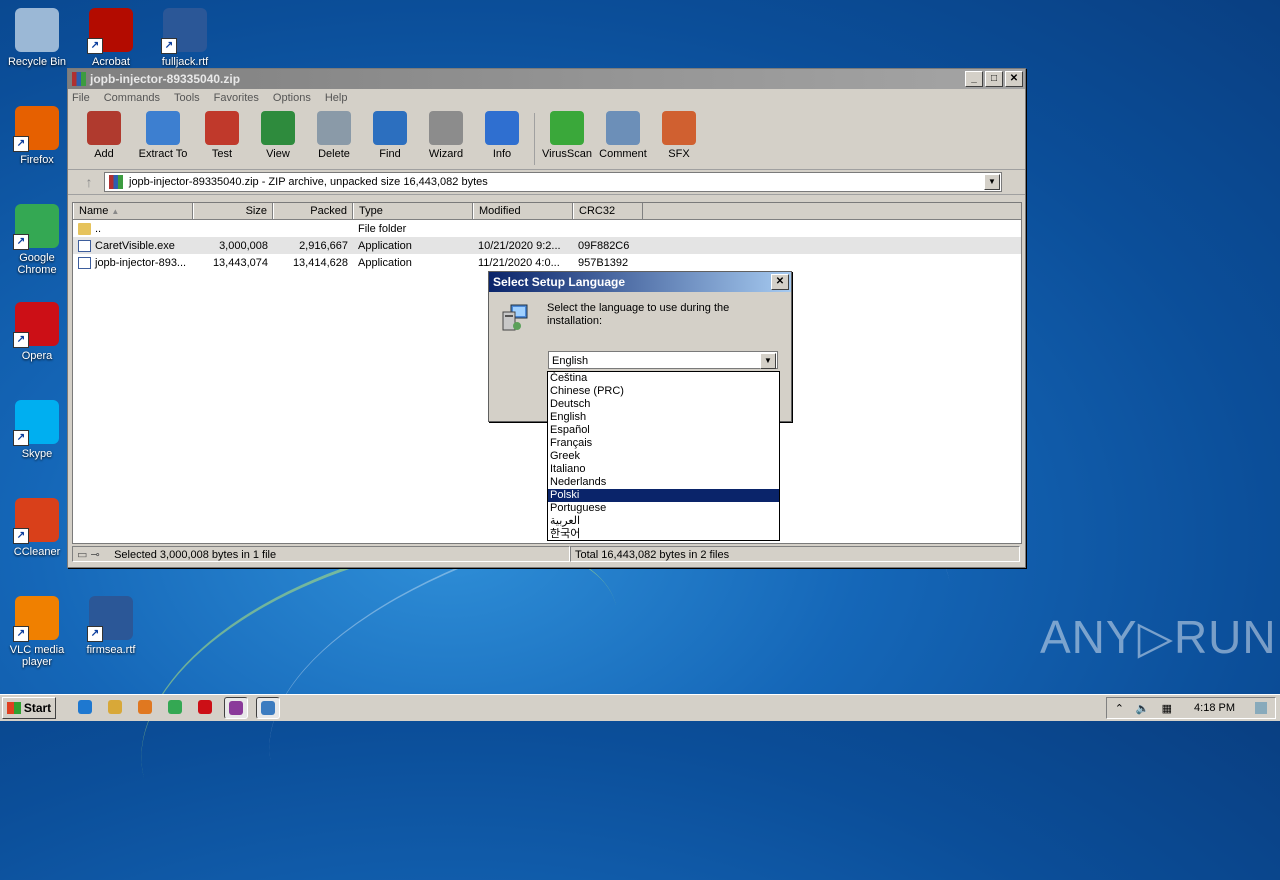 The width and height of the screenshot is (1280, 880). I want to click on desktop-icon-9: ↗ firmsea.rtf, so click(111, 626).